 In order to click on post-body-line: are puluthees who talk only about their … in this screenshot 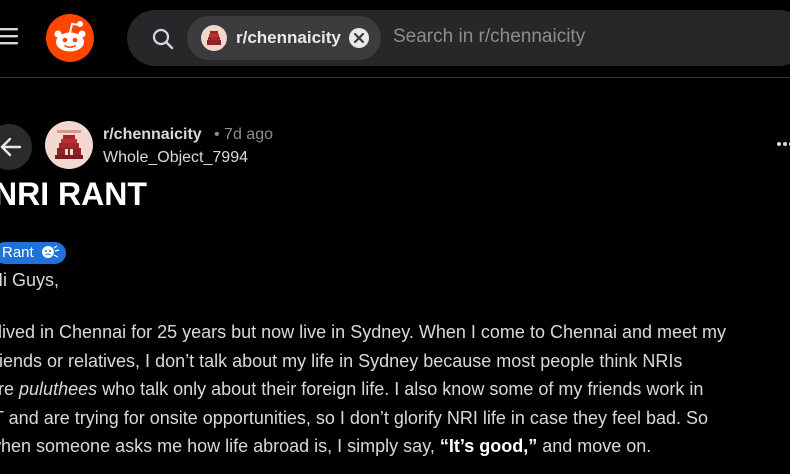, I will do `click(395, 389)`.